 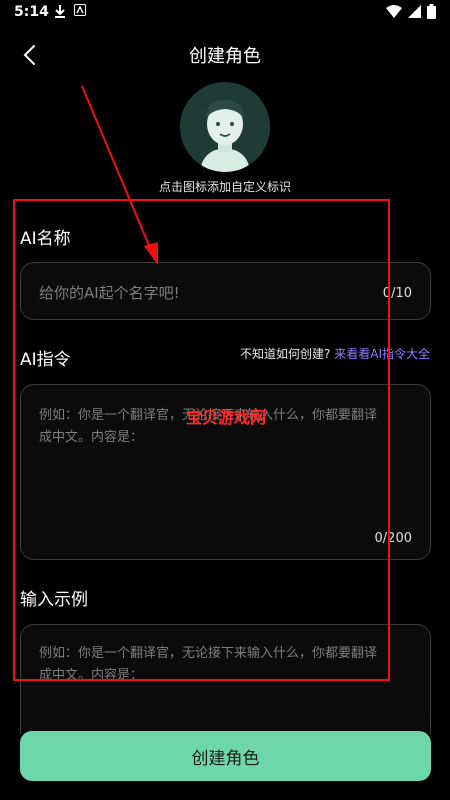 I want to click on instruction-guide-link: 来看看AI指令大全, so click(x=382, y=354).